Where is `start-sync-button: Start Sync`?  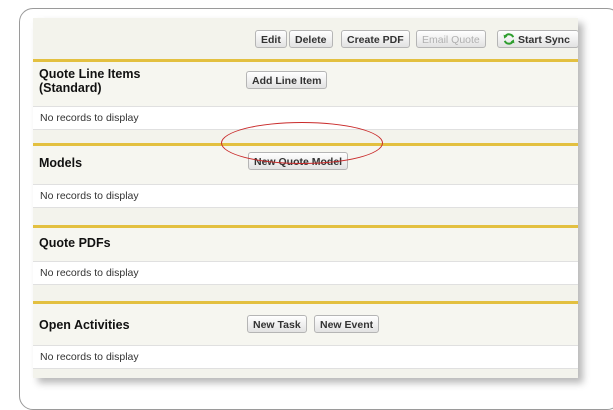
start-sync-button: Start Sync is located at coordinates (537, 39).